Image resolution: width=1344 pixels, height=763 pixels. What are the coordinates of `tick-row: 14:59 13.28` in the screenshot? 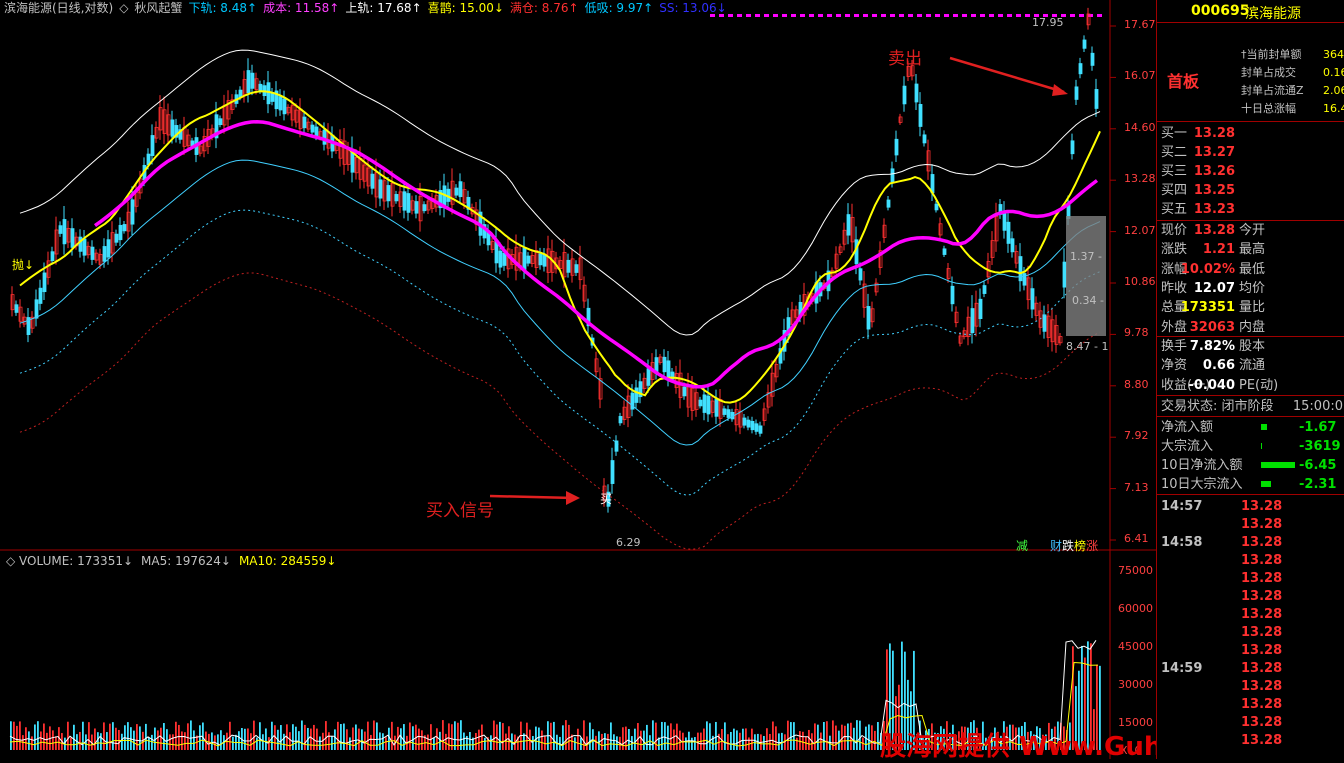 It's located at (1250, 669).